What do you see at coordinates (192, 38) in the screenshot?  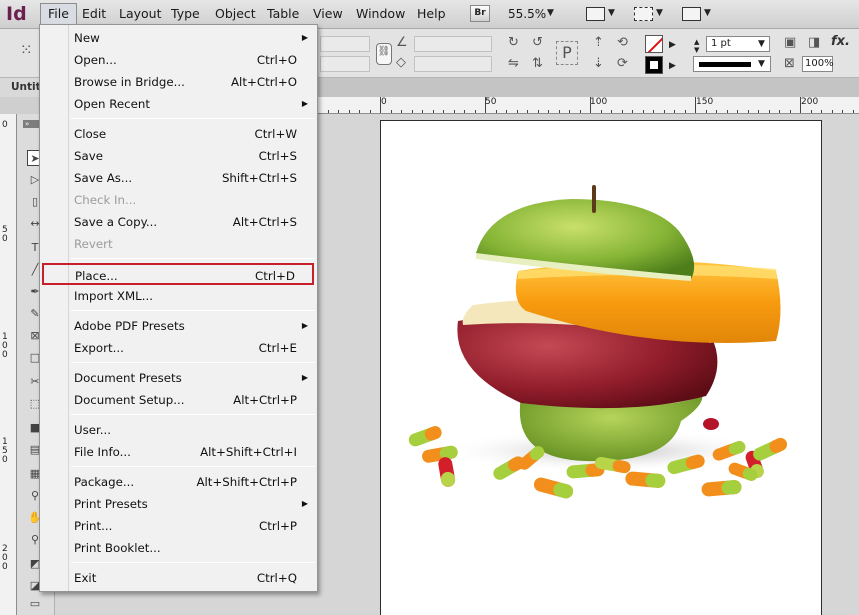 I see `menu-item-new: New ▶` at bounding box center [192, 38].